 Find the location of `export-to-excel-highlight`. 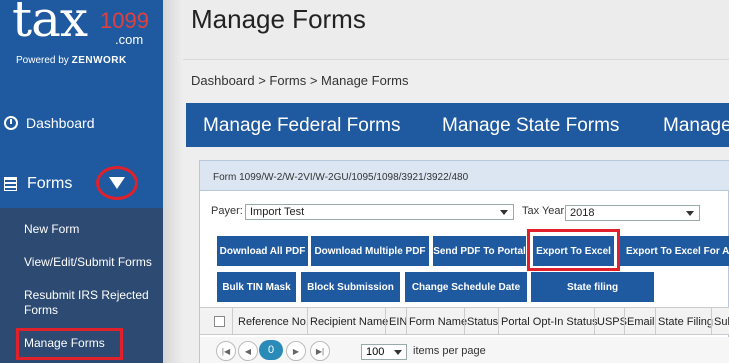

export-to-excel-highlight is located at coordinates (573, 250).